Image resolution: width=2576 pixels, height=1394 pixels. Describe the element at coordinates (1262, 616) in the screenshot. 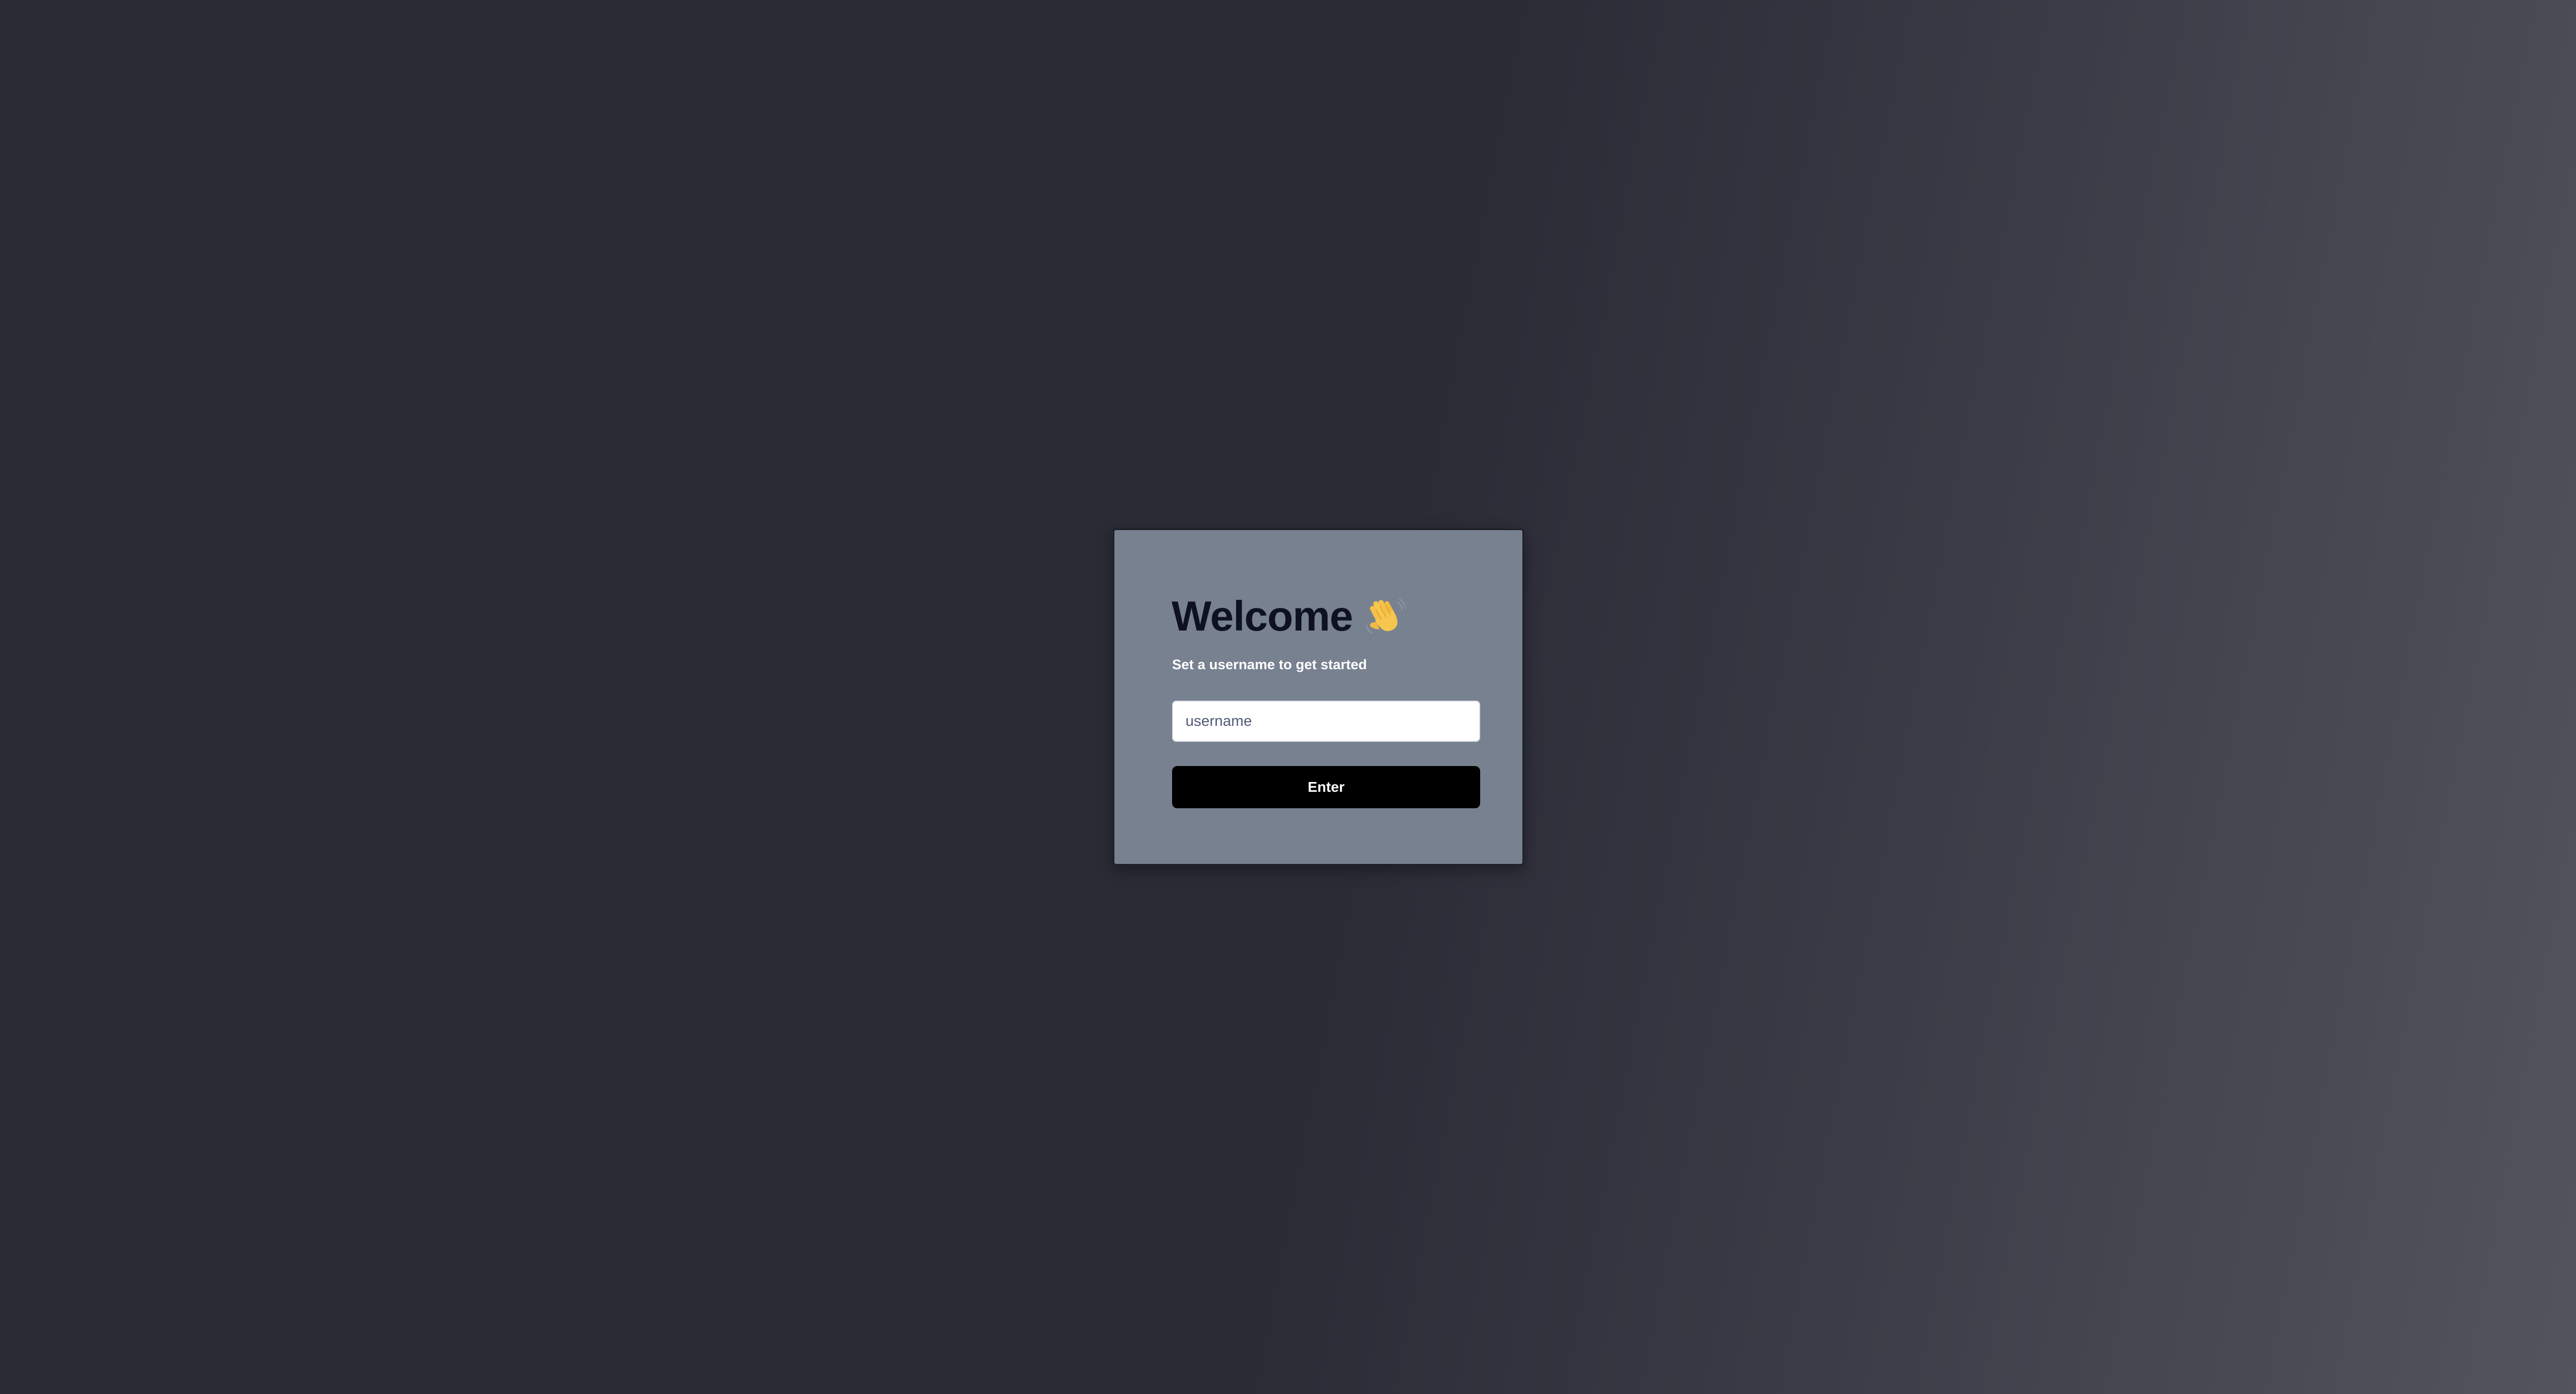

I see `title-text: Welcome` at that location.